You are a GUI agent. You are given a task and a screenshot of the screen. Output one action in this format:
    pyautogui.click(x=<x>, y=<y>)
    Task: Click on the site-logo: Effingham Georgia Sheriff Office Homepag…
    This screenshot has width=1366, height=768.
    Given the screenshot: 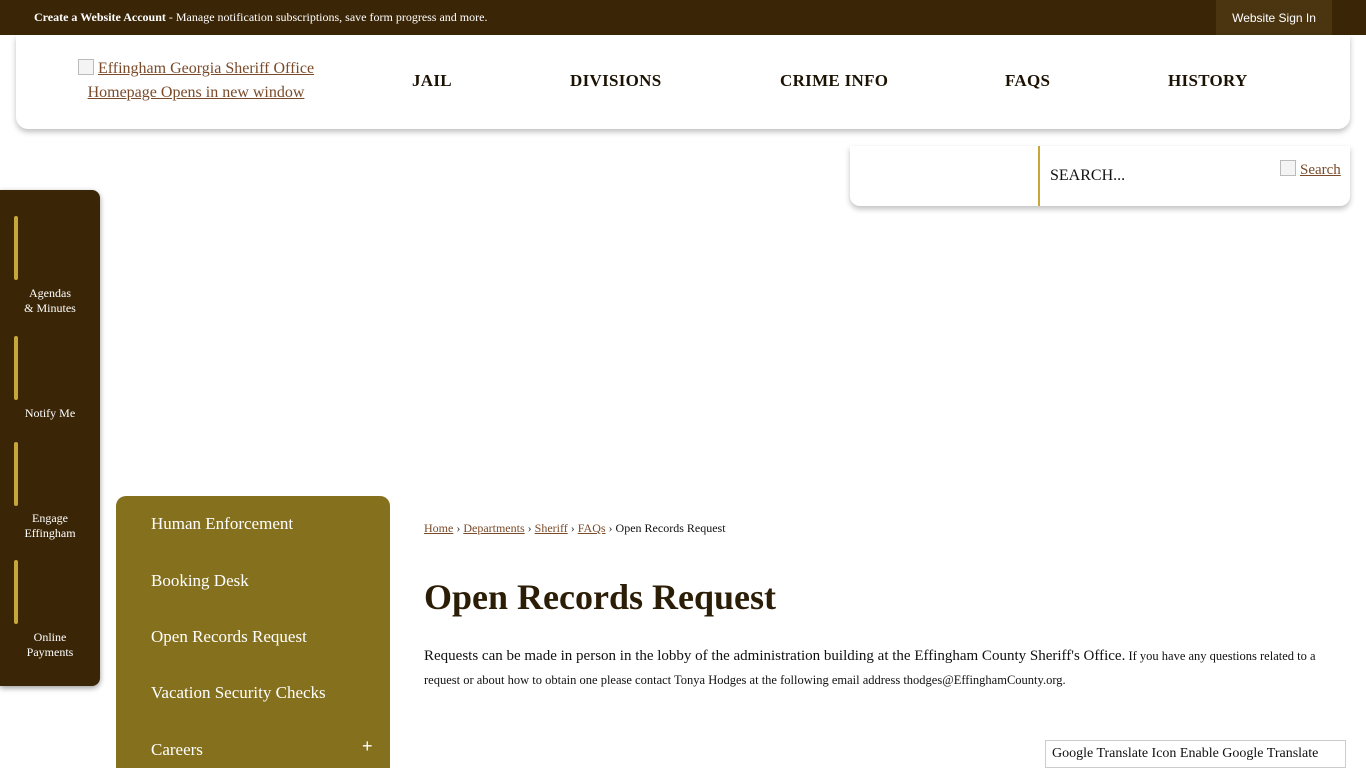 What is the action you would take?
    pyautogui.click(x=196, y=81)
    